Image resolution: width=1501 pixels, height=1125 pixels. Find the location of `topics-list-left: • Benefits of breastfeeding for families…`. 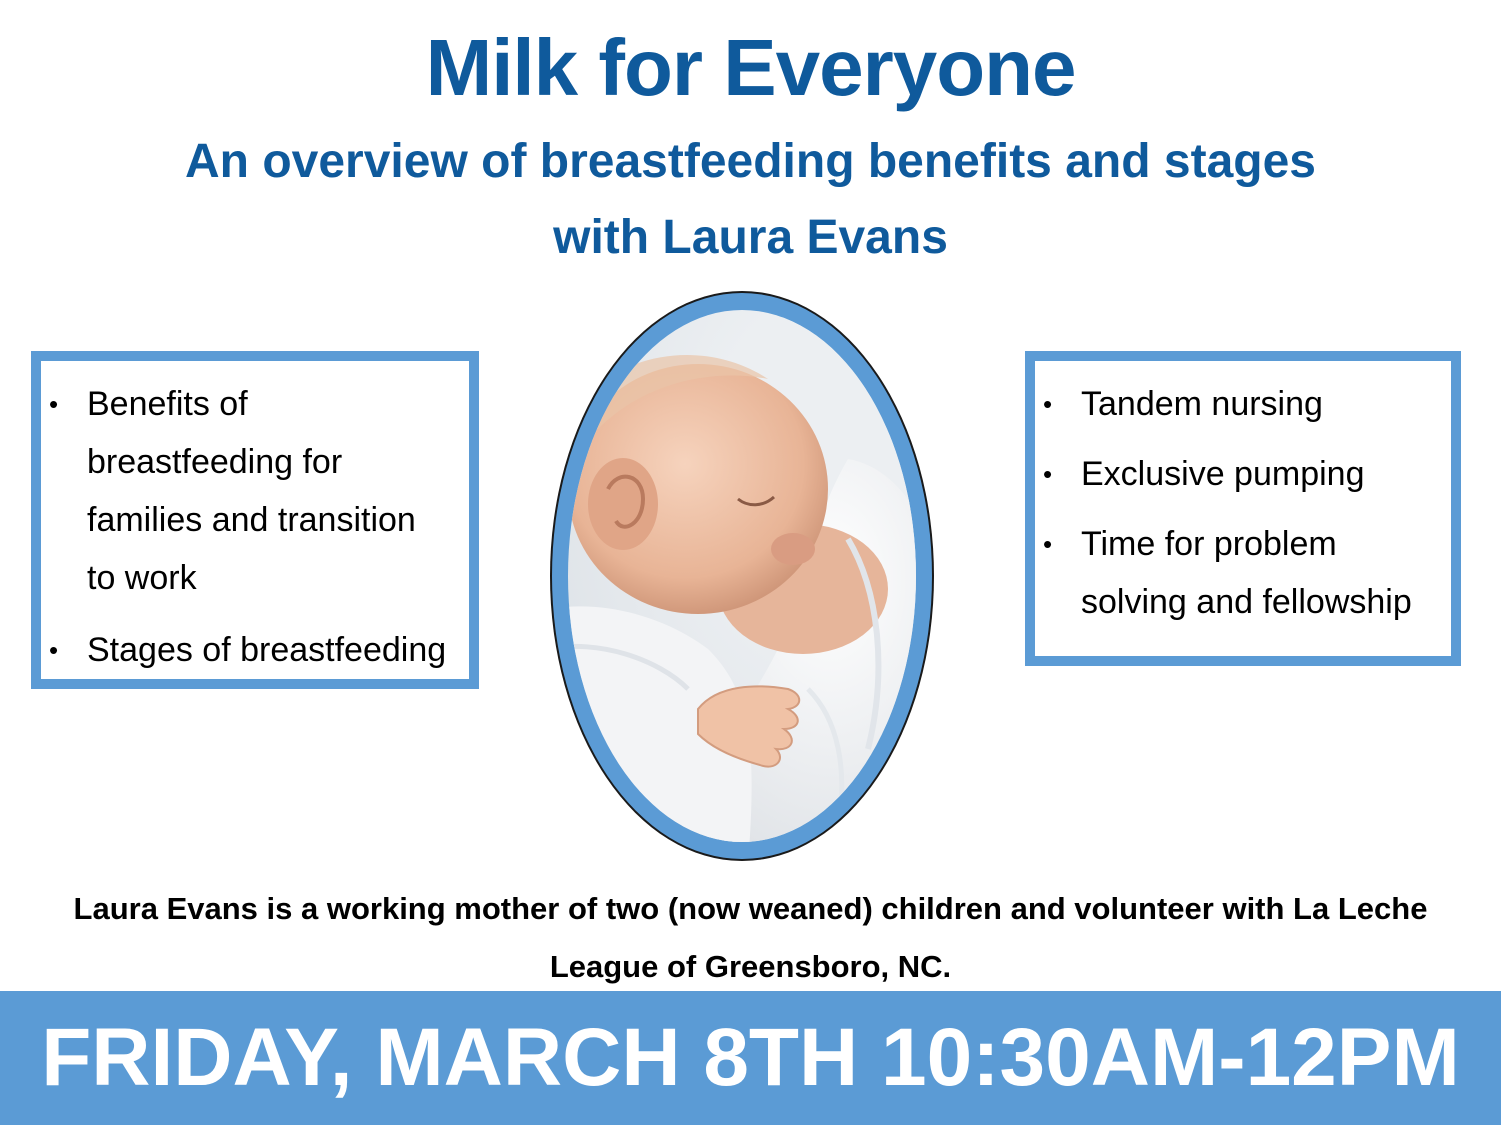

topics-list-left: • Benefits of breastfeeding for families… is located at coordinates (255, 520).